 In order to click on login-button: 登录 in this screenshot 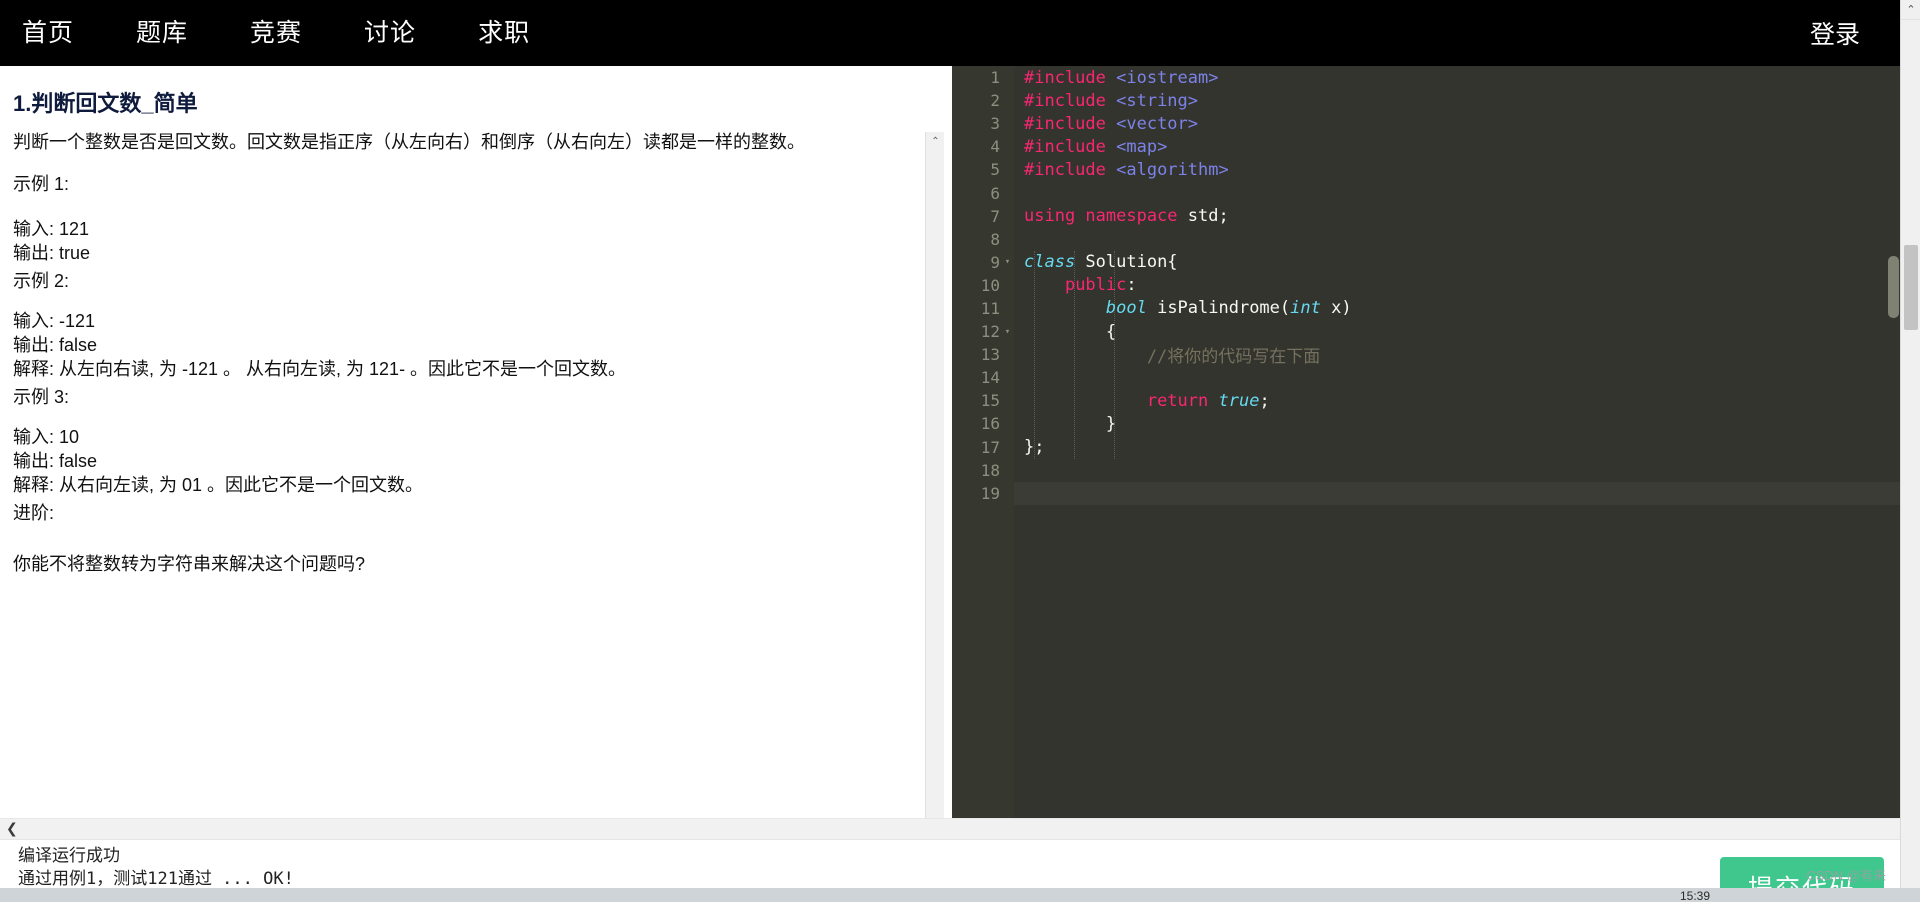, I will do `click(1835, 33)`.